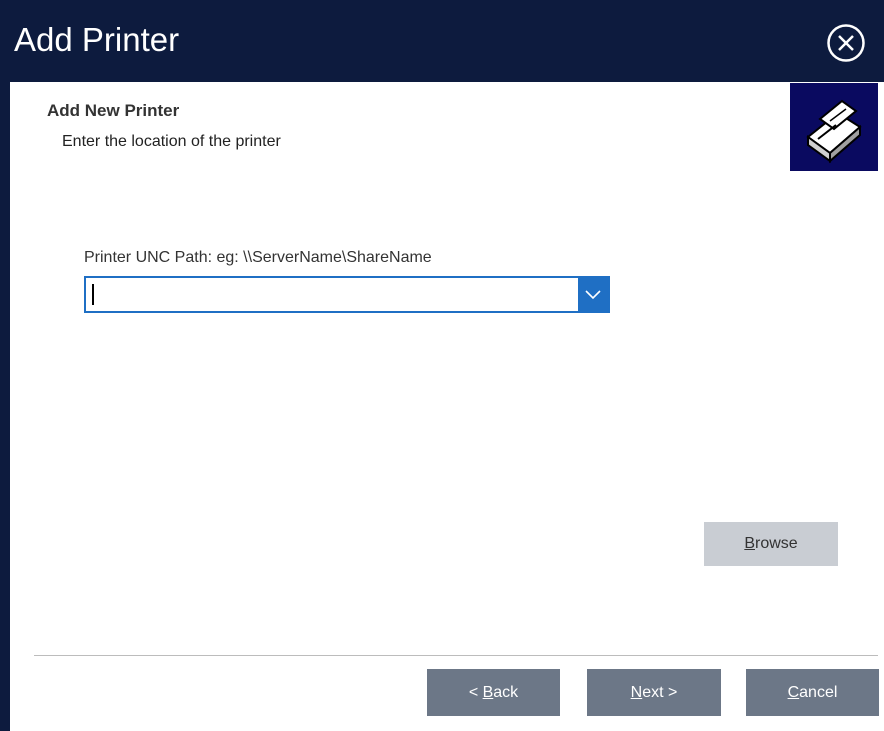 The image size is (884, 731). I want to click on window-title: Add Printer, so click(97, 39).